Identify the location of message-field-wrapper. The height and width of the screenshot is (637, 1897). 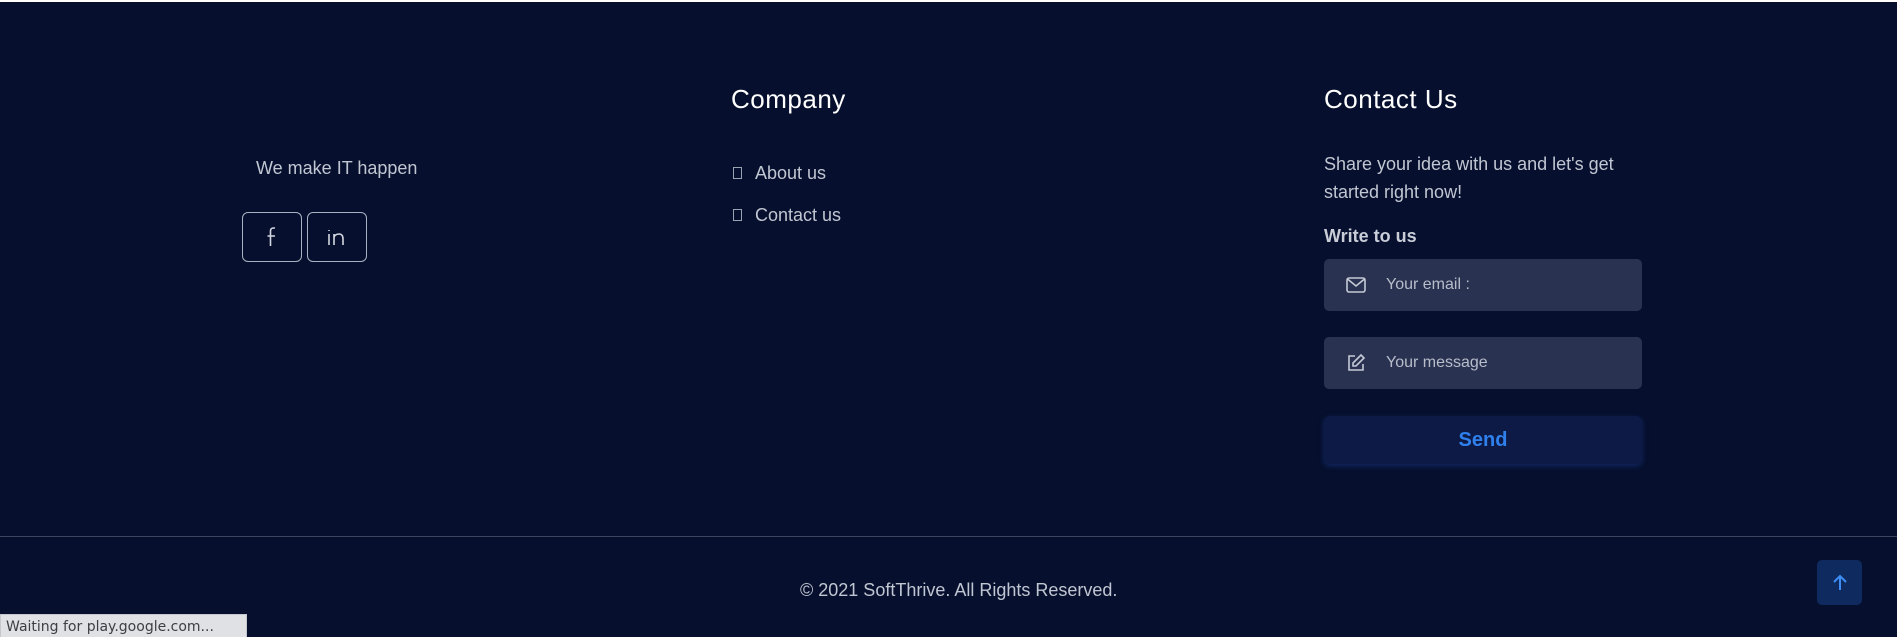
(1483, 363).